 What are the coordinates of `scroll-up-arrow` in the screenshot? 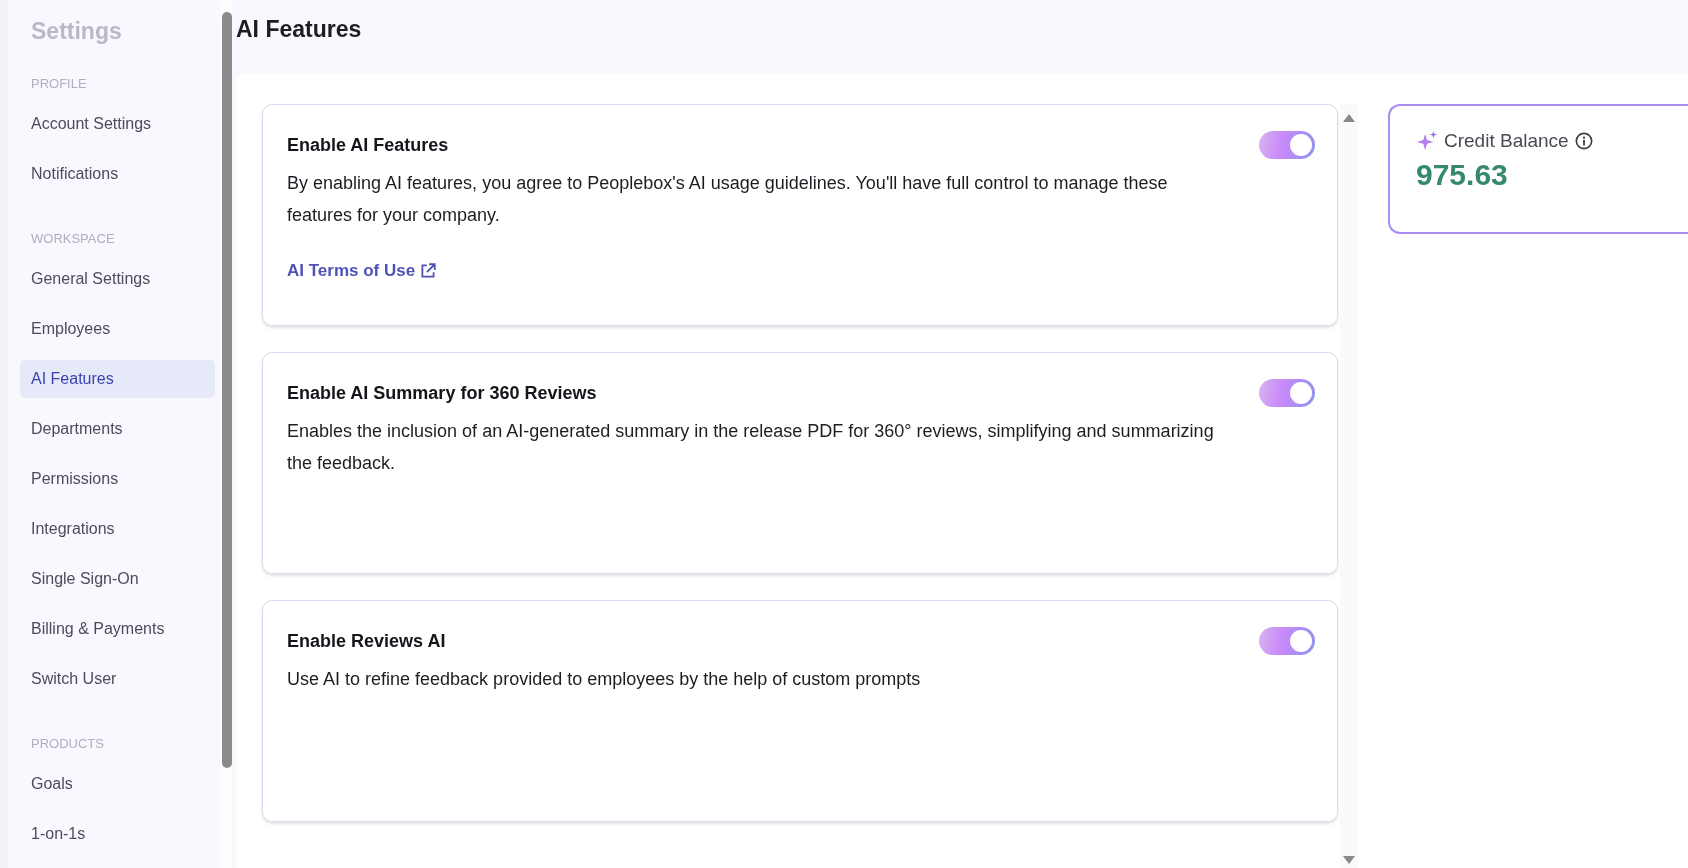 It's located at (1349, 118).